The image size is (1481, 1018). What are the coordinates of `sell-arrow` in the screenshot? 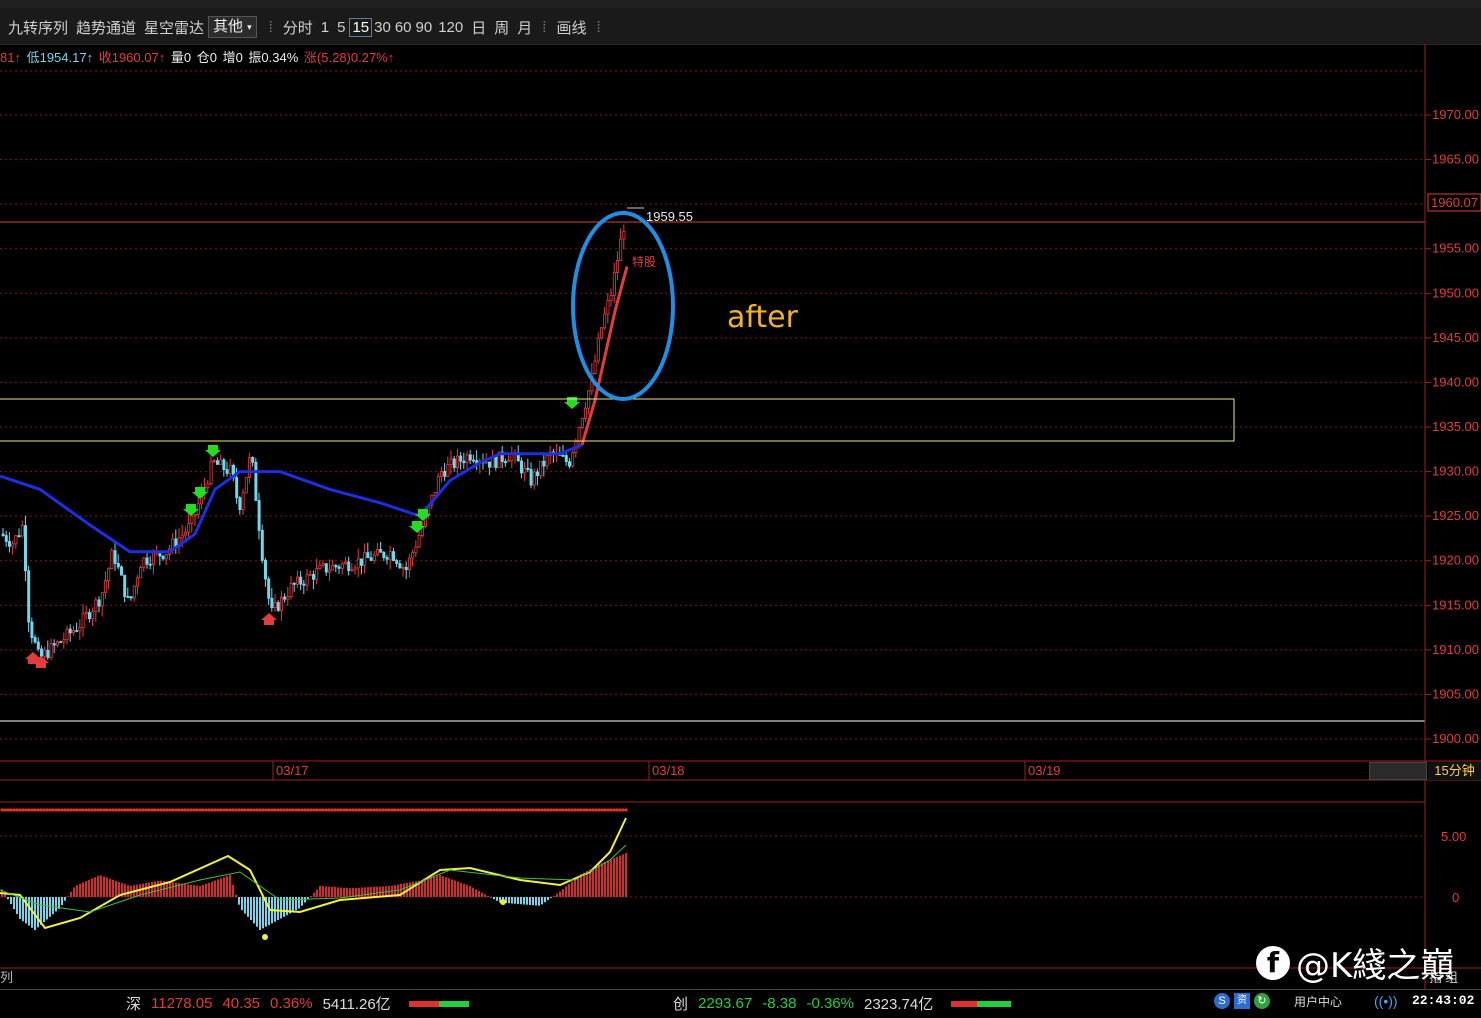 It's located at (213, 451).